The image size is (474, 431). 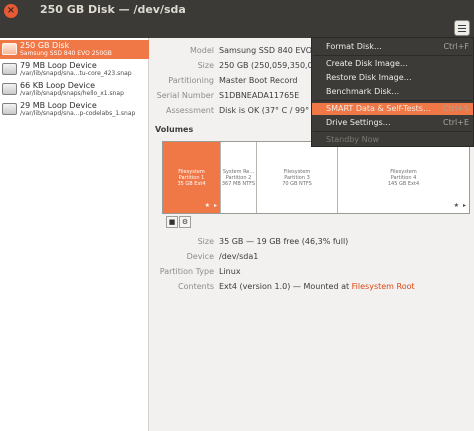 What do you see at coordinates (403, 184) in the screenshot?
I see `partition-line: 145 GB Ext4` at bounding box center [403, 184].